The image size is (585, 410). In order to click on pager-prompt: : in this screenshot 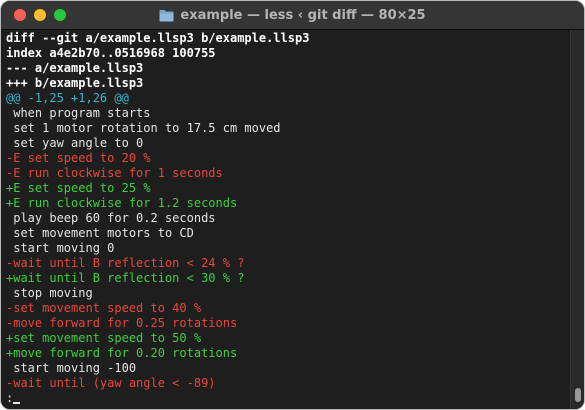, I will do `click(286, 398)`.